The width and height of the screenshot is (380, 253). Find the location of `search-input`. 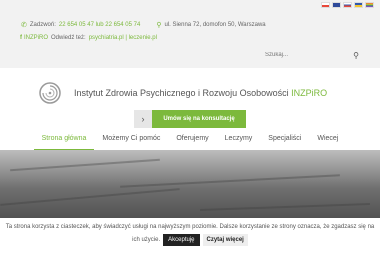

search-input is located at coordinates (305, 55).